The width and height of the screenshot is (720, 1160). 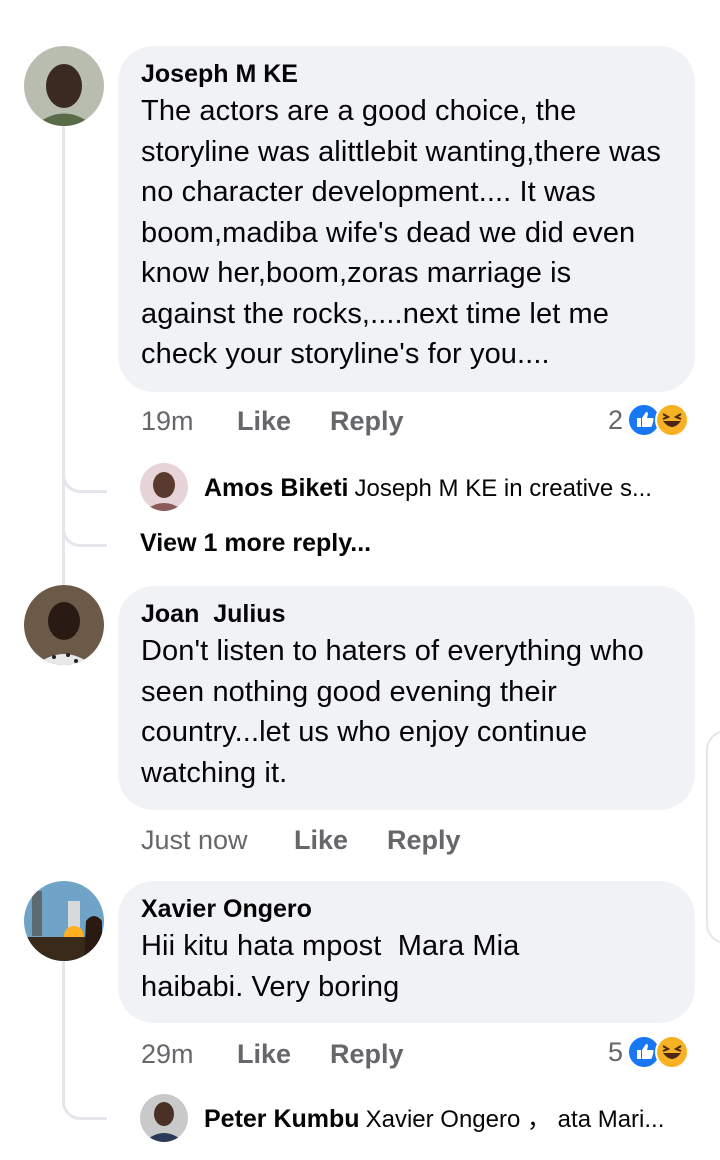 What do you see at coordinates (616, 1051) in the screenshot?
I see `reaction-count: 5` at bounding box center [616, 1051].